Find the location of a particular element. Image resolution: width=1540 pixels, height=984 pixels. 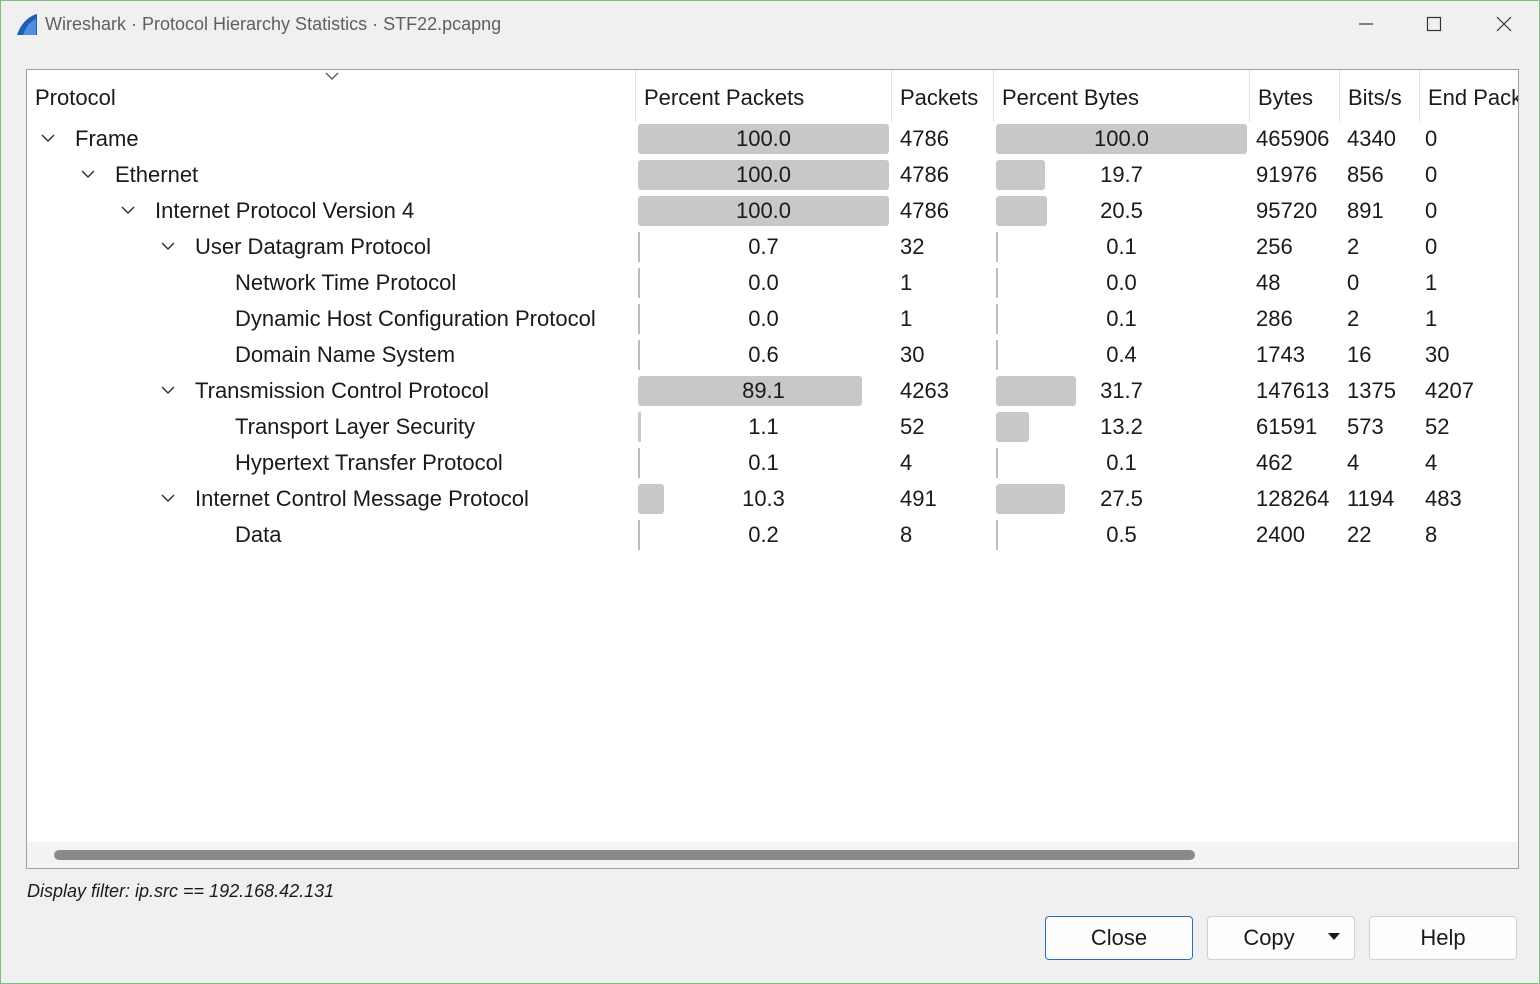

close-button: Close is located at coordinates (1119, 938).